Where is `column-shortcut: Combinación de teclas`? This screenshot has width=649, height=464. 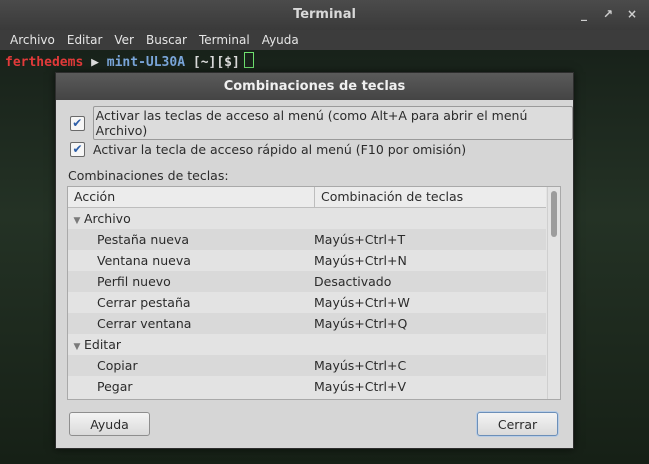 column-shortcut: Combinación de teclas is located at coordinates (392, 197).